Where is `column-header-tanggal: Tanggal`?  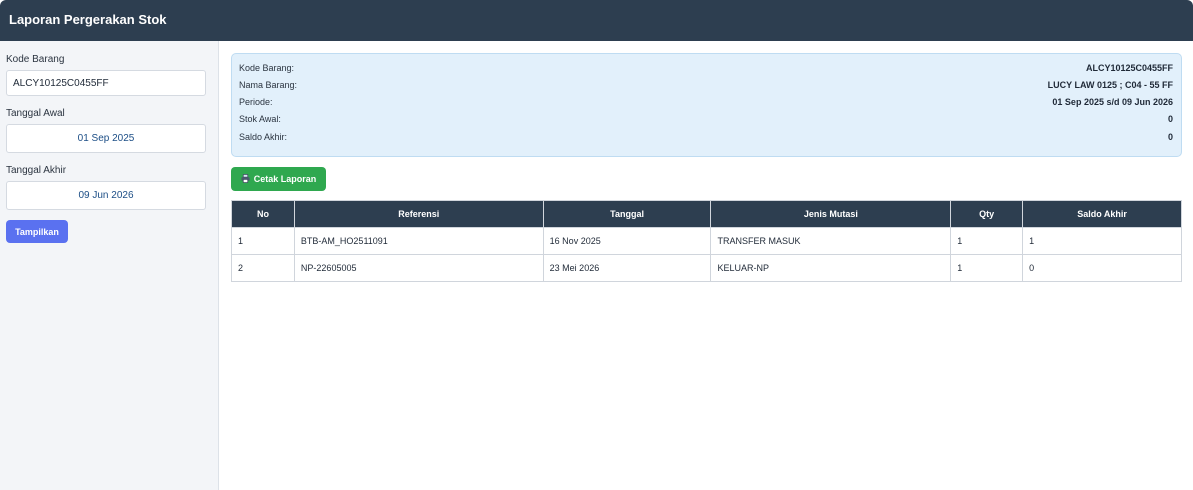
column-header-tanggal: Tanggal is located at coordinates (627, 214).